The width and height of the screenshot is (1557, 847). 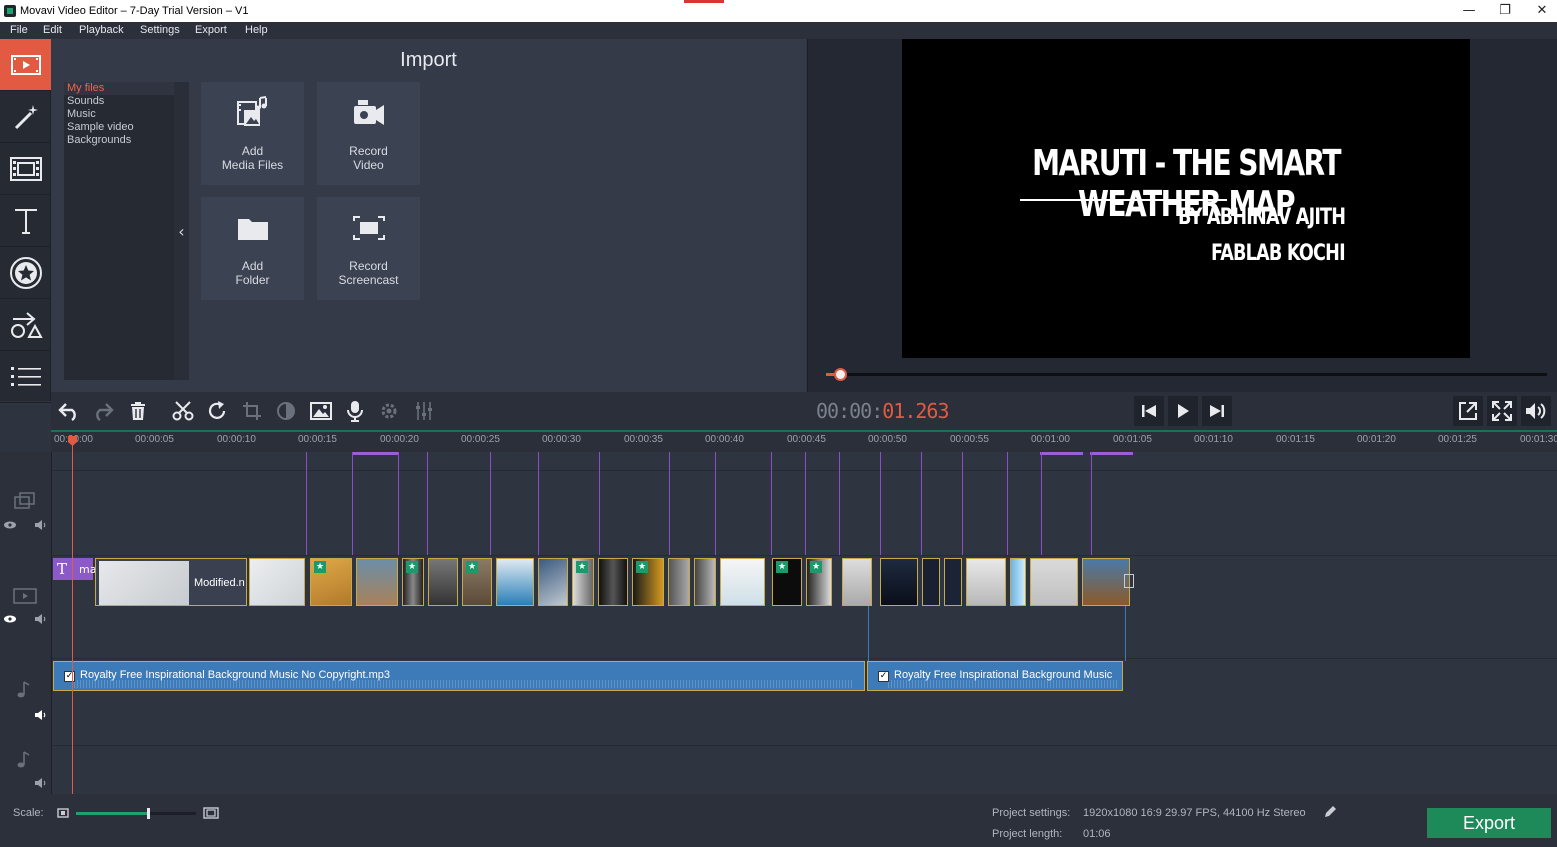 What do you see at coordinates (1217, 411) in the screenshot?
I see `next-frame-button` at bounding box center [1217, 411].